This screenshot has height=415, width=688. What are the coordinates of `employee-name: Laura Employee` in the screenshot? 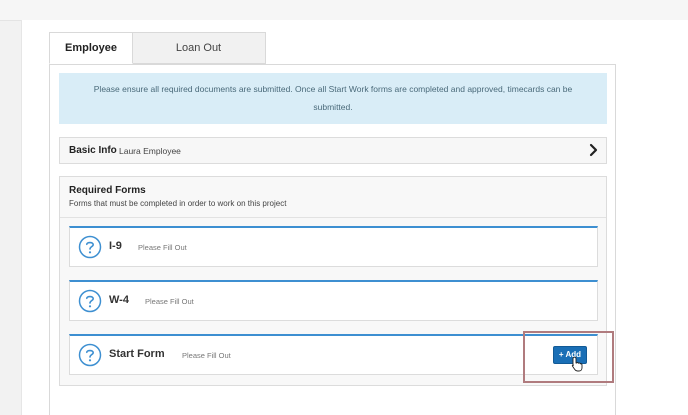 It's located at (150, 151).